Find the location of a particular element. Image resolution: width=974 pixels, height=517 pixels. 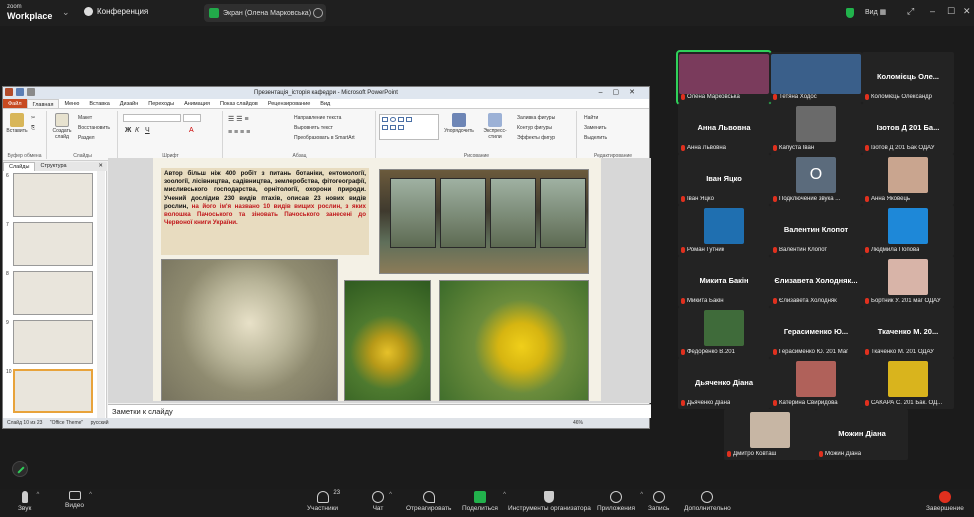

undo-icon is located at coordinates (31, 92).